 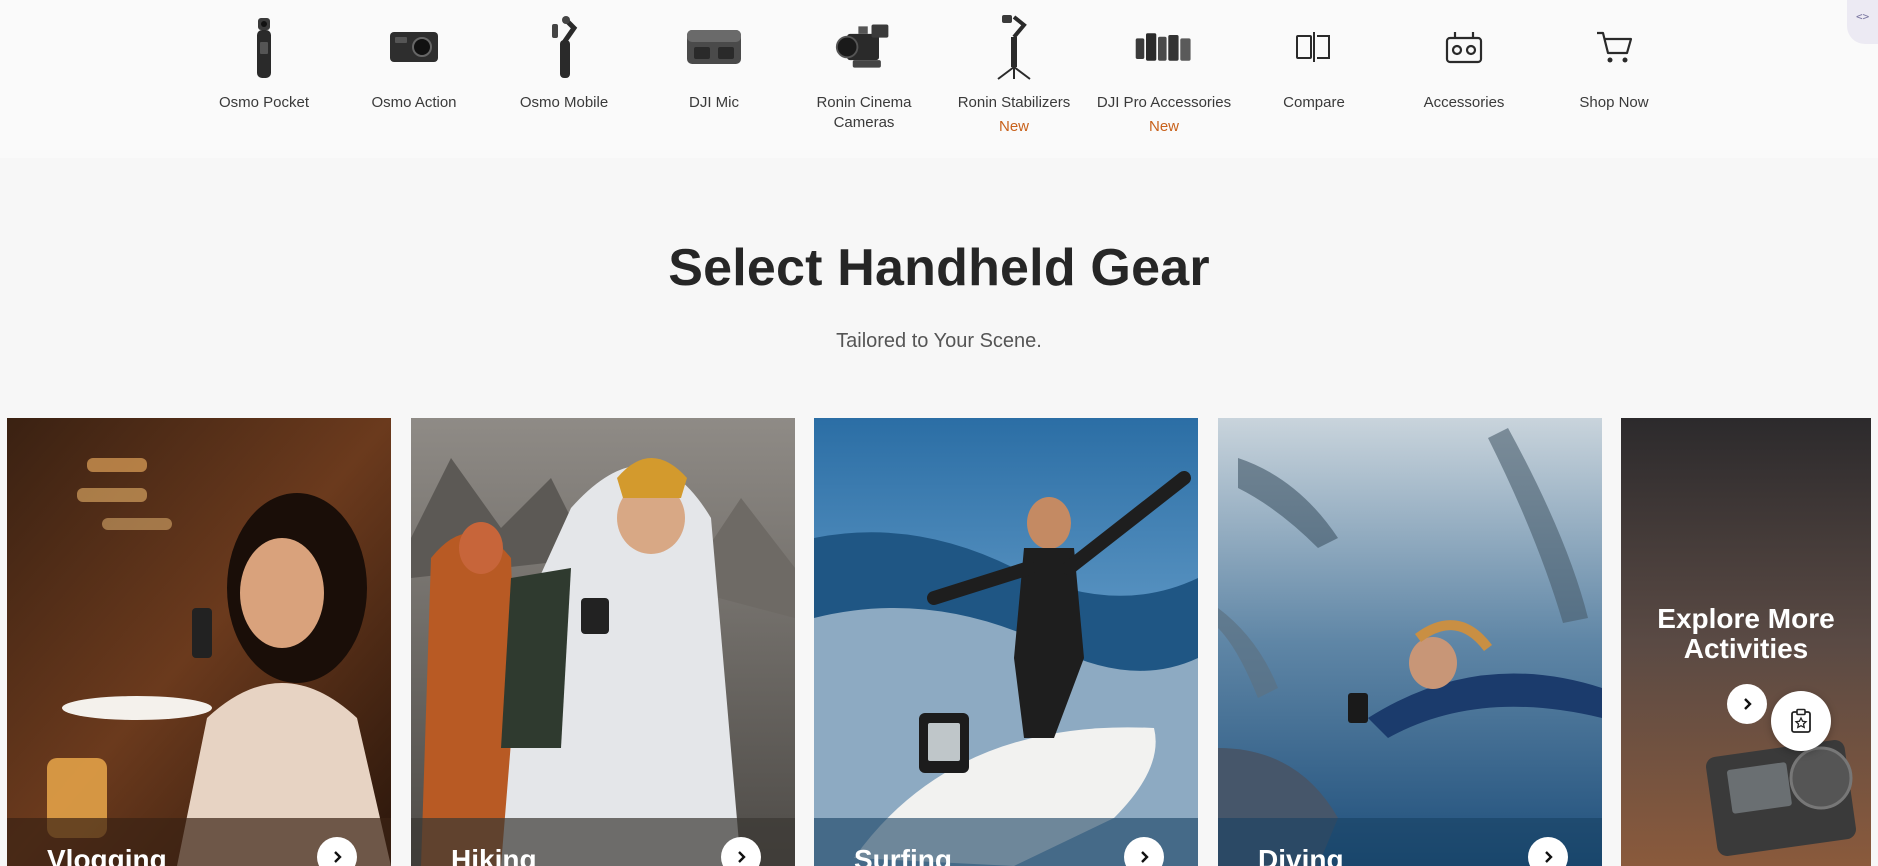 What do you see at coordinates (1747, 704) in the screenshot?
I see `chevron-right-icon` at bounding box center [1747, 704].